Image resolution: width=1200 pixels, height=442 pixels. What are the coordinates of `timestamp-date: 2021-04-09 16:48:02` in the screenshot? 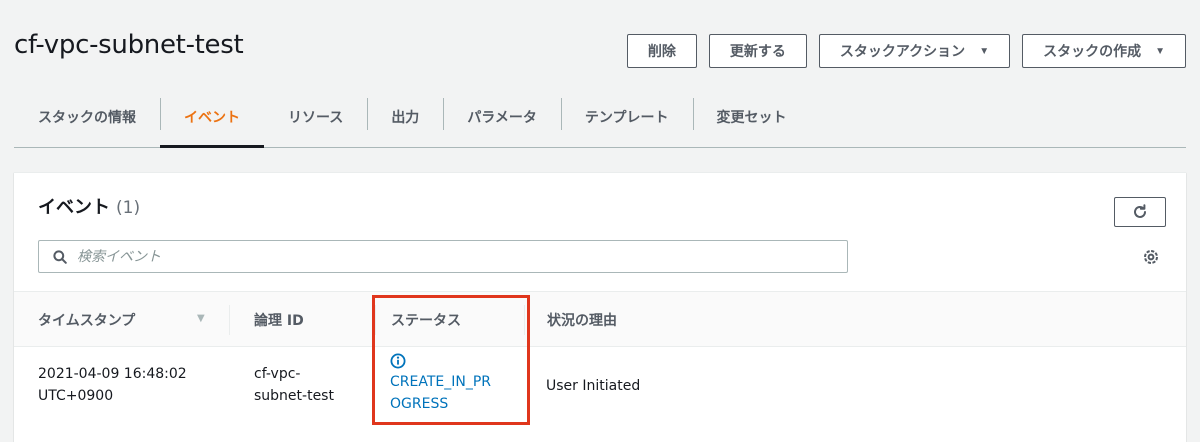 It's located at (112, 374).